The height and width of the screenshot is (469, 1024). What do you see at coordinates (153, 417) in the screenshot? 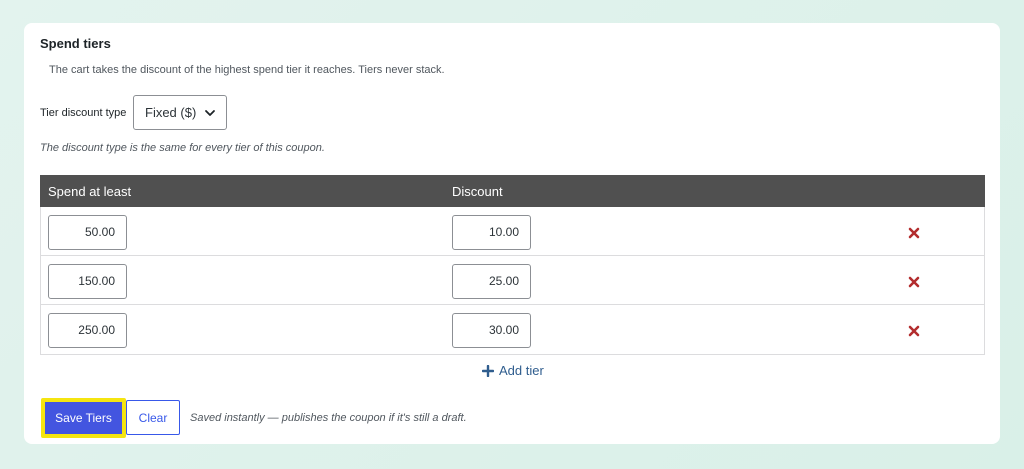
I see `clear-button: Clear` at bounding box center [153, 417].